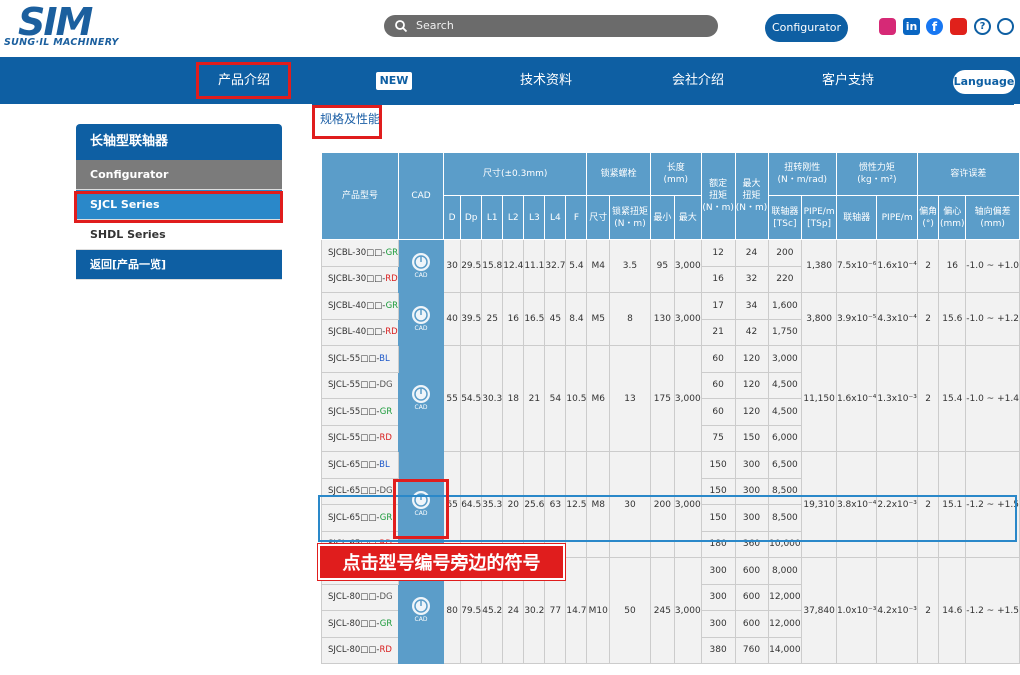 The width and height of the screenshot is (1020, 675). Describe the element at coordinates (785, 650) in the screenshot. I see `cell-stiff-coupling: 14,000` at that location.